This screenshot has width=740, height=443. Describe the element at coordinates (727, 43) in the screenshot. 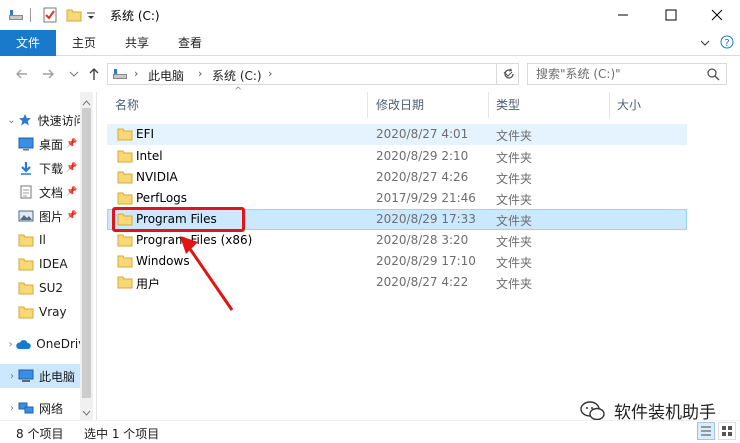

I see `help-icon: ?` at that location.